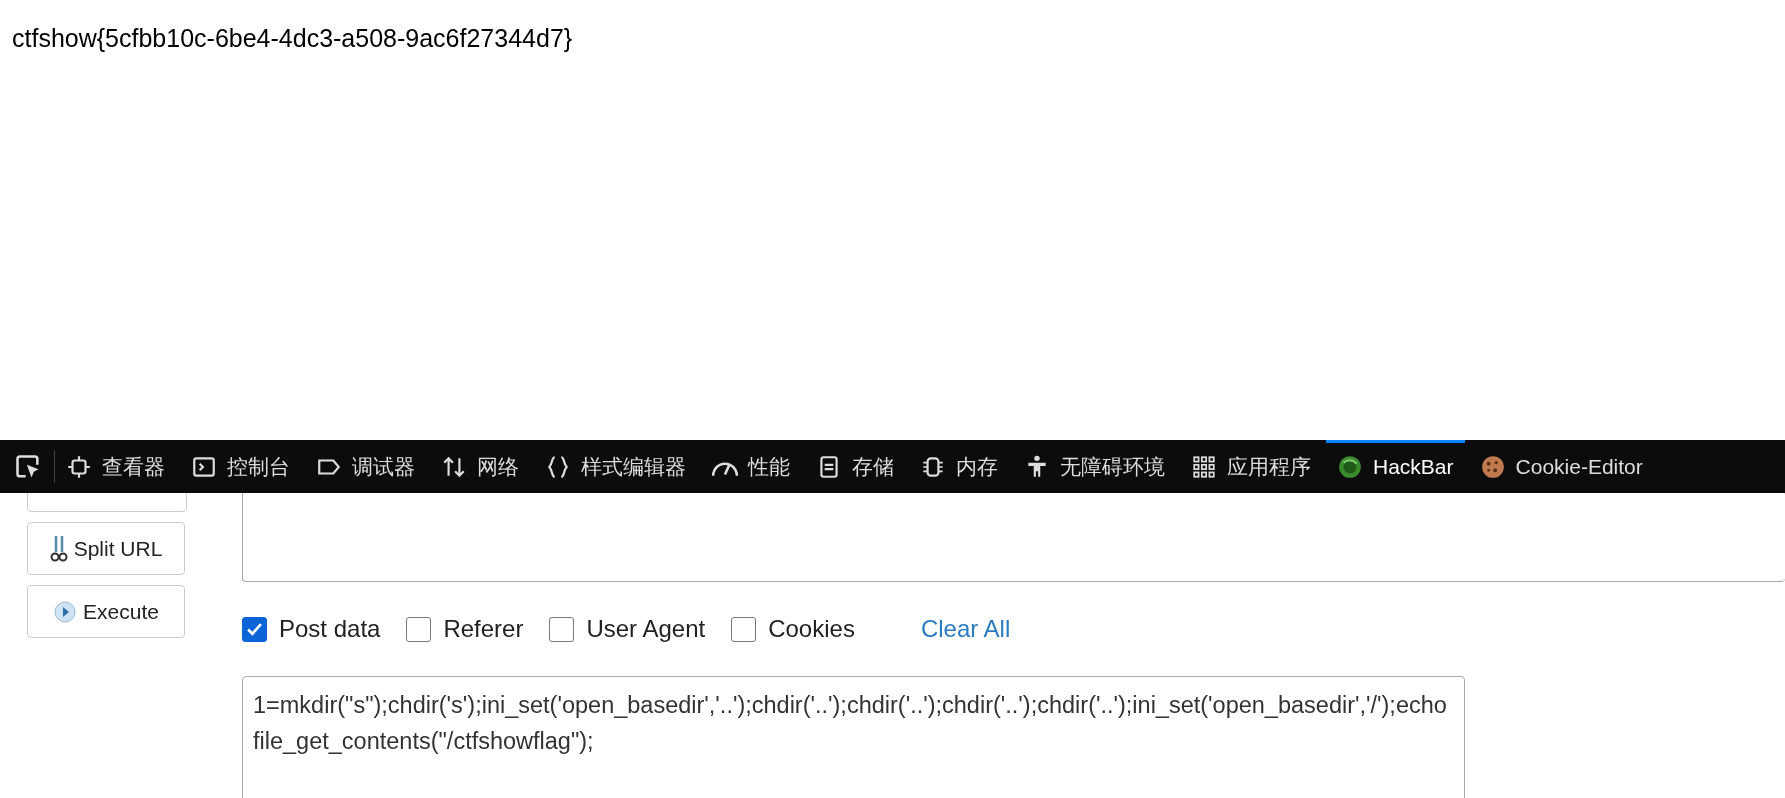 This screenshot has width=1785, height=798. I want to click on option-label: Cookies, so click(811, 629).